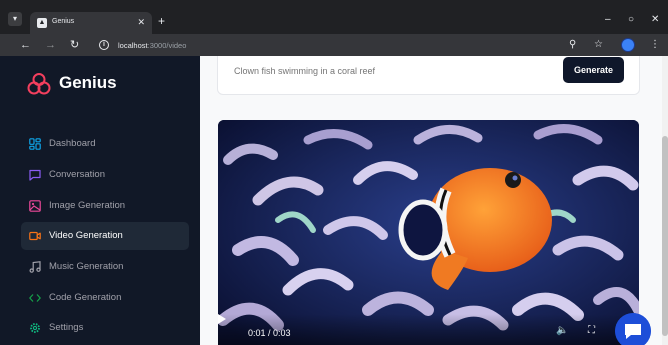 Image resolution: width=668 pixels, height=345 pixels. What do you see at coordinates (628, 45) in the screenshot?
I see `profile-avatar` at bounding box center [628, 45].